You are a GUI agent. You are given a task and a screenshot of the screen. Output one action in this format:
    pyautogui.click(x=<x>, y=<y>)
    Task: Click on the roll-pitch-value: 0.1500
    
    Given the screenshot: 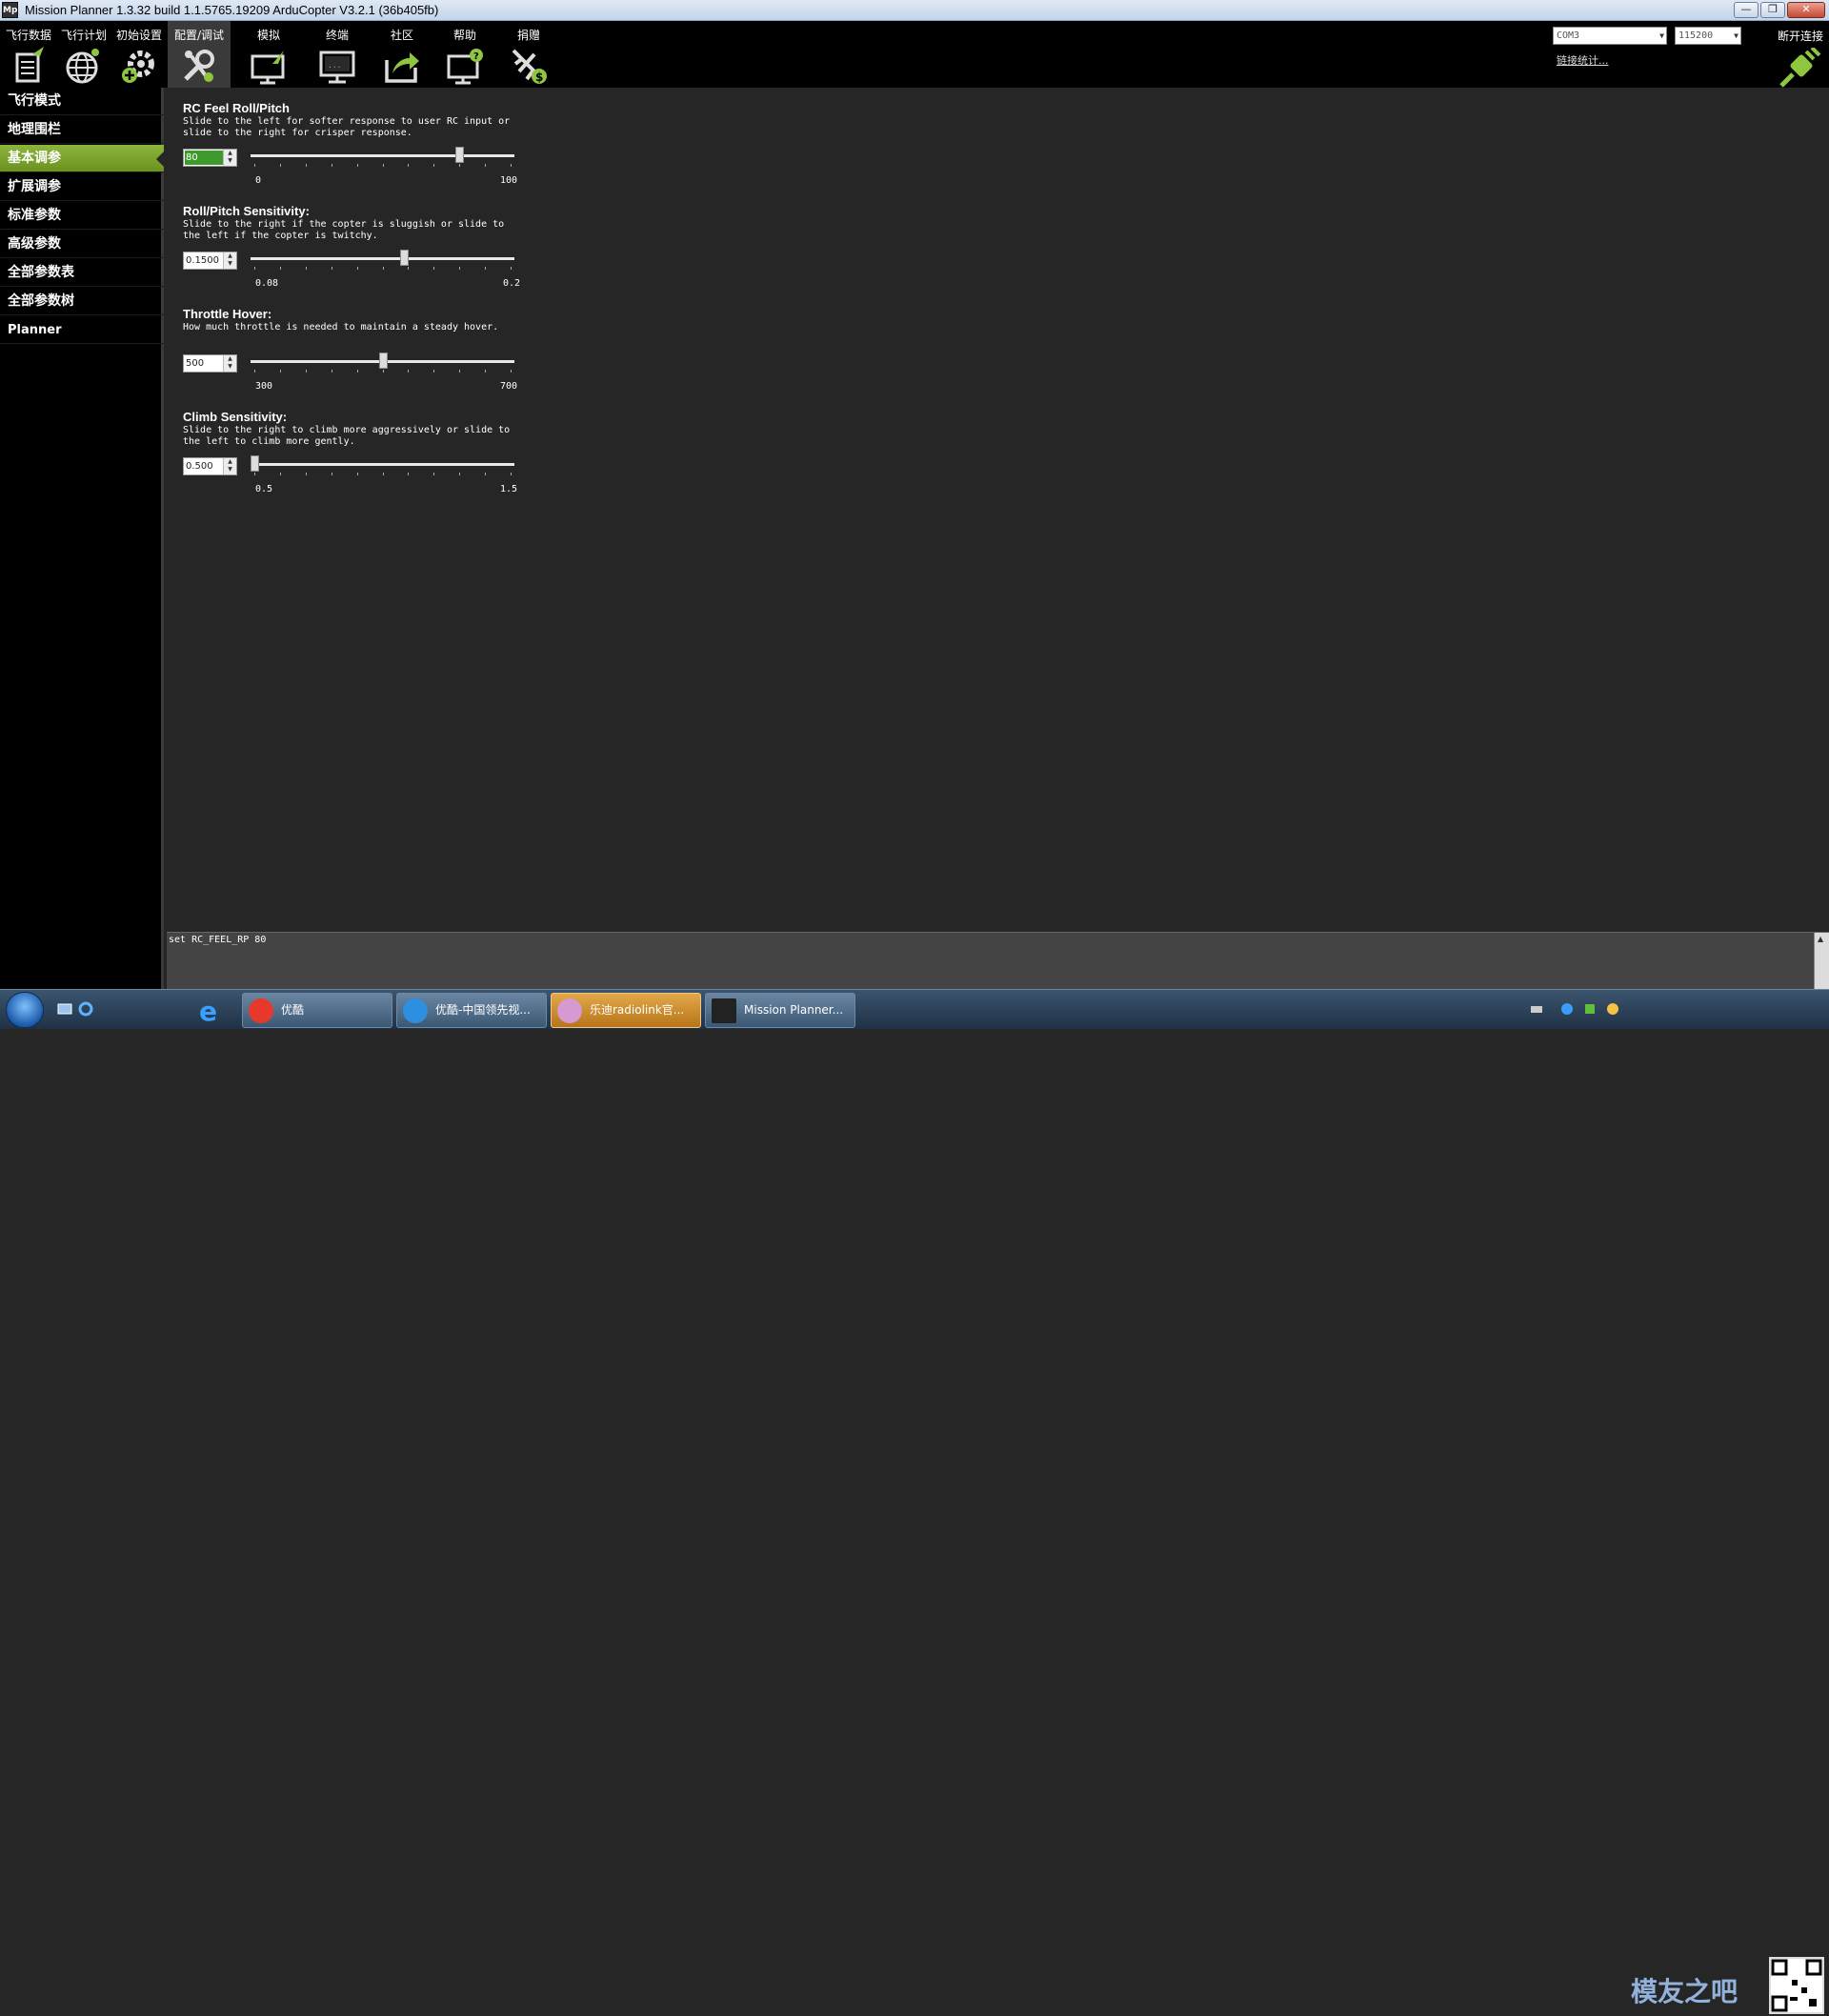 What is the action you would take?
    pyautogui.click(x=204, y=260)
    